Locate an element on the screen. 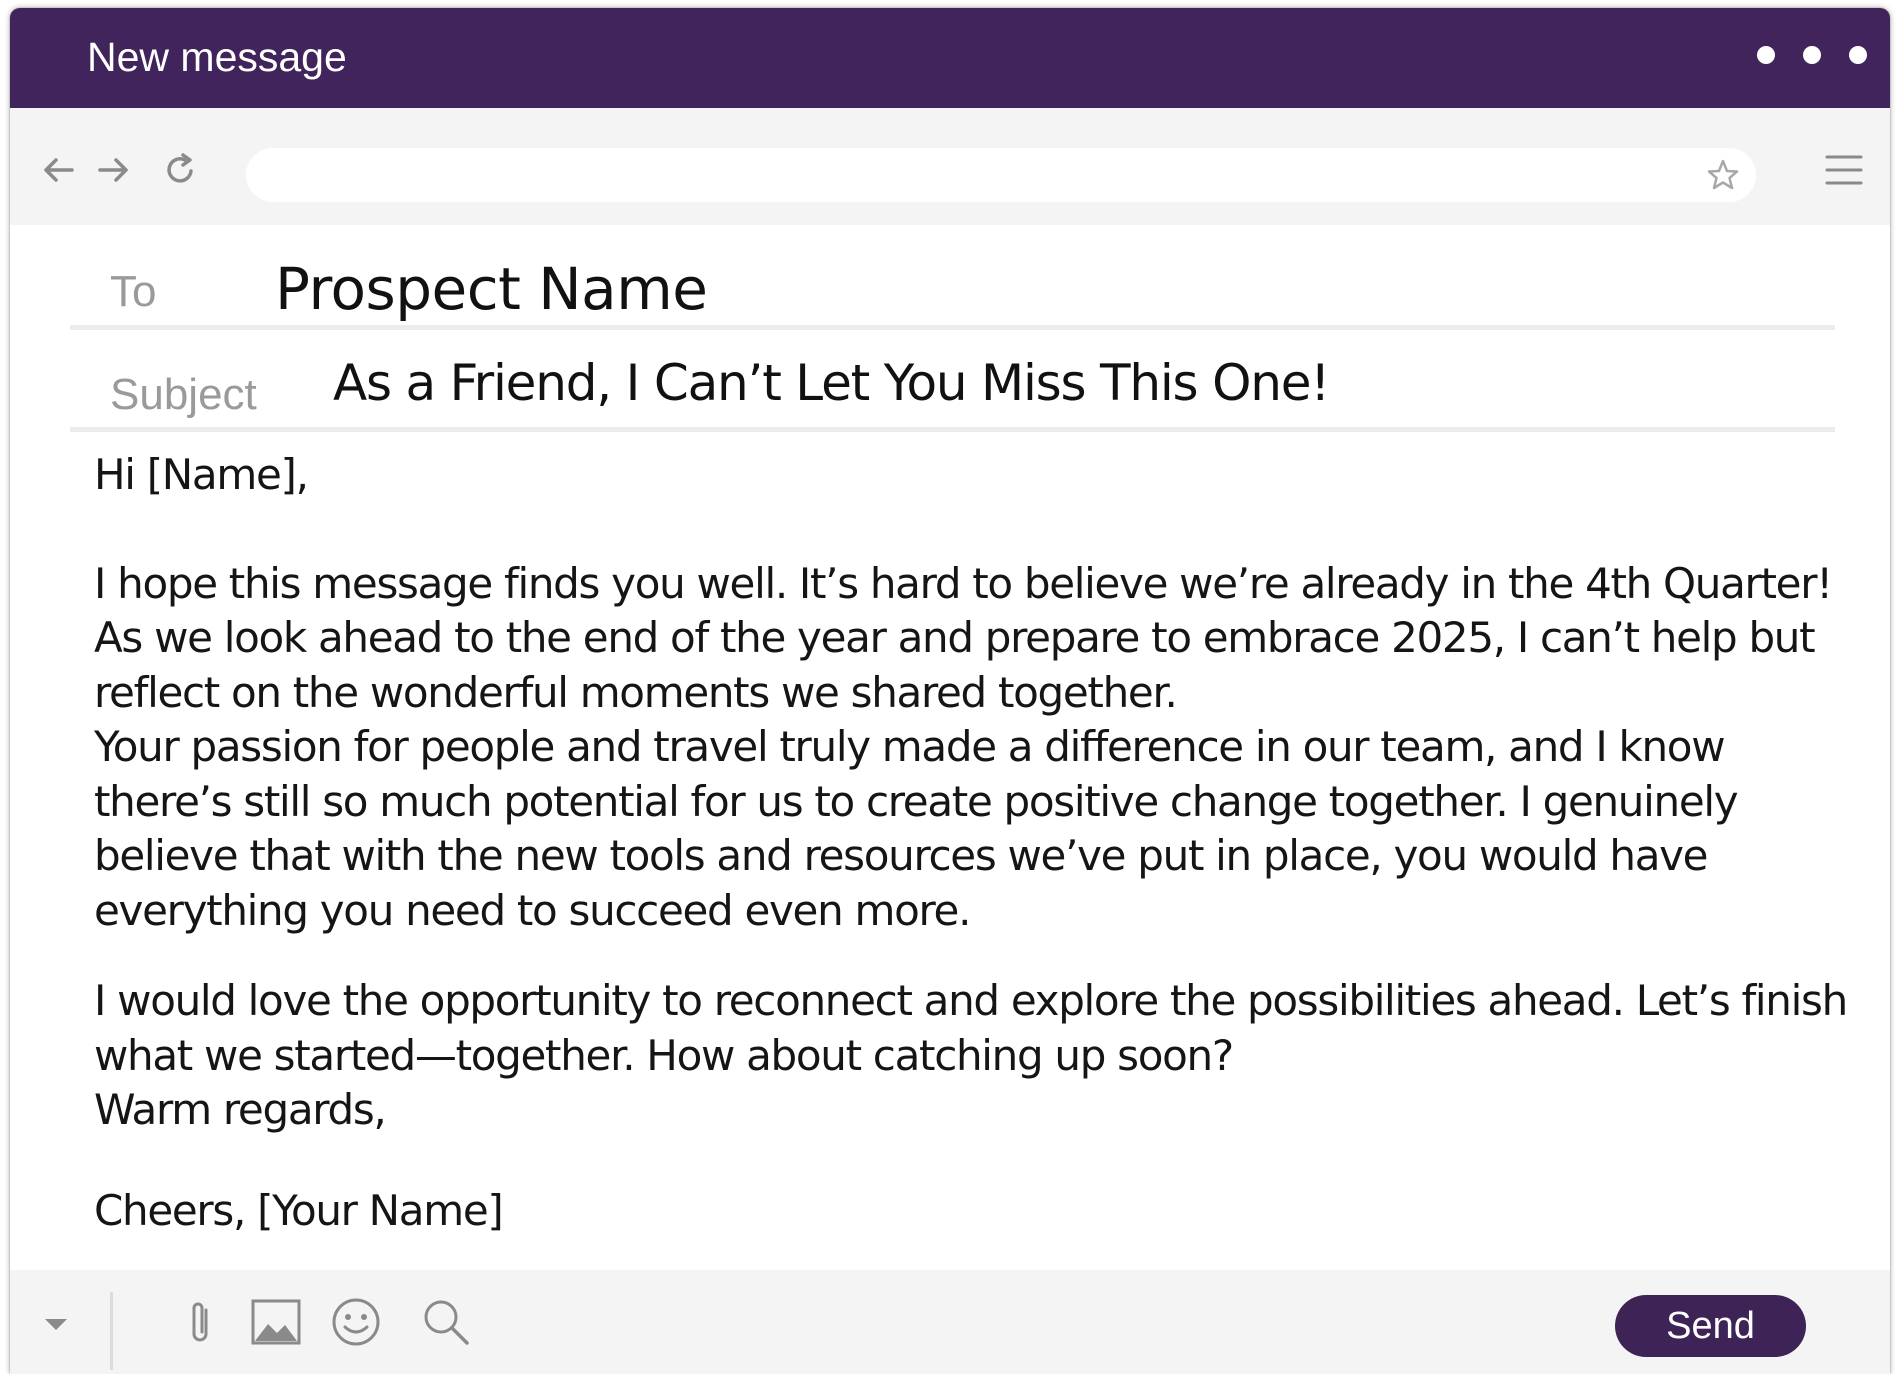  message-signoff: Cheers, [Your Name] is located at coordinates (299, 1210).